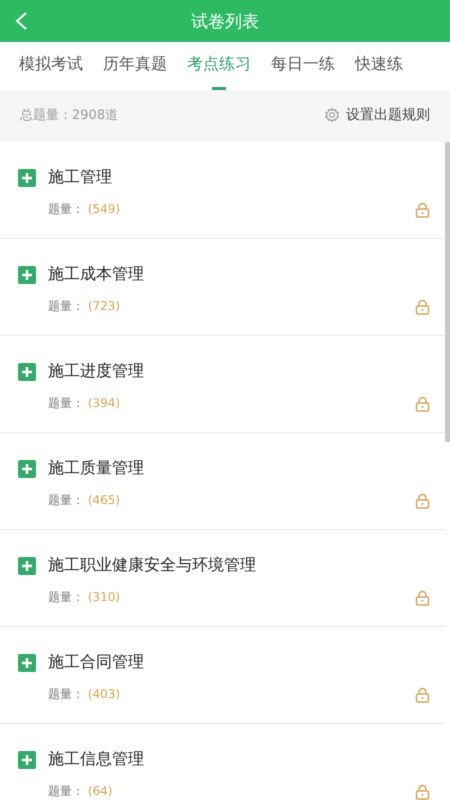 Image resolution: width=450 pixels, height=800 pixels. I want to click on settings-icon, so click(332, 115).